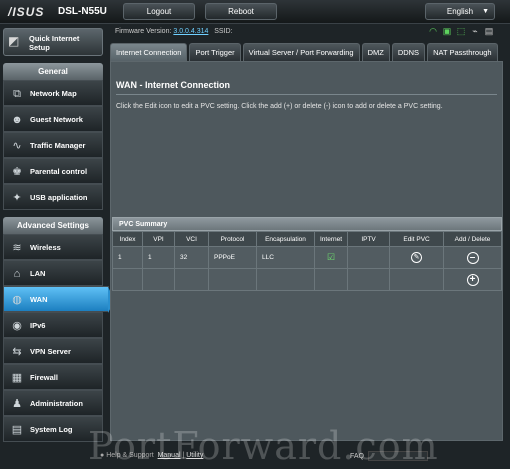 The height and width of the screenshot is (469, 510). What do you see at coordinates (53, 119) in the screenshot?
I see `sidebar-item-guest-network: ☻ Guest Network` at bounding box center [53, 119].